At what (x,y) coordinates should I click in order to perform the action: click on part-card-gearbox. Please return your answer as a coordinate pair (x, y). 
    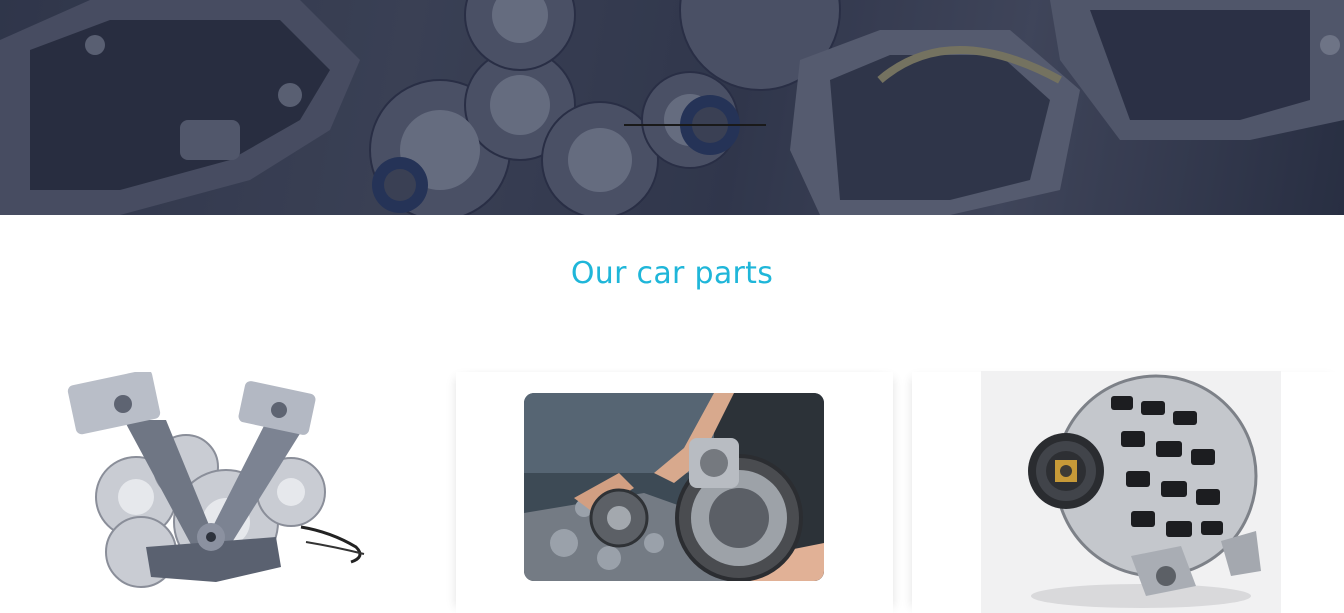
    Looking at the image, I should click on (674, 492).